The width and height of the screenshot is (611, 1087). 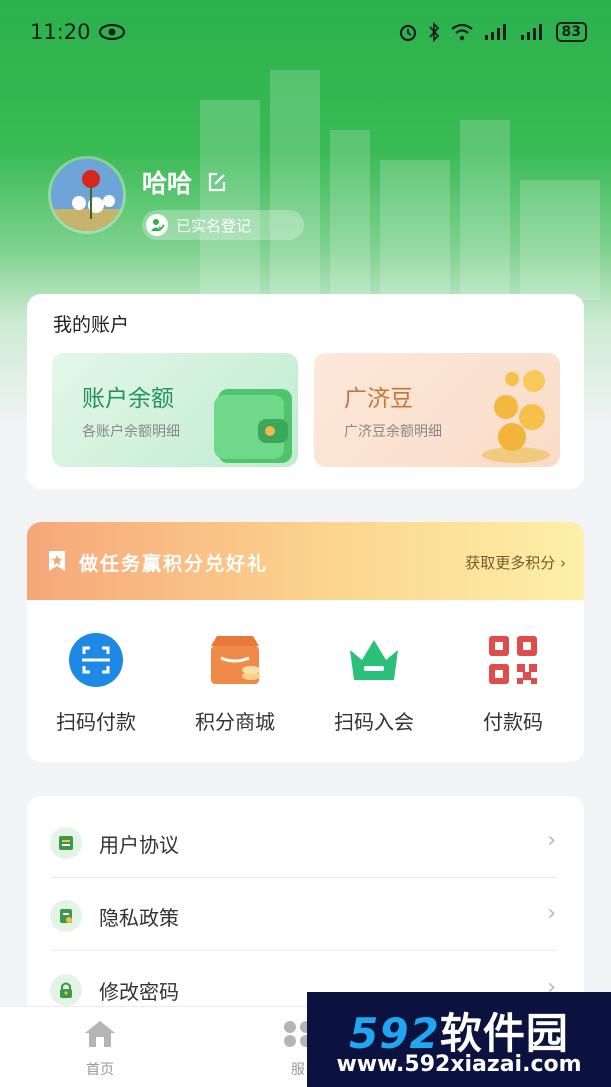 I want to click on task-banner-text: 做任务赢积分兑好礼, so click(x=174, y=564).